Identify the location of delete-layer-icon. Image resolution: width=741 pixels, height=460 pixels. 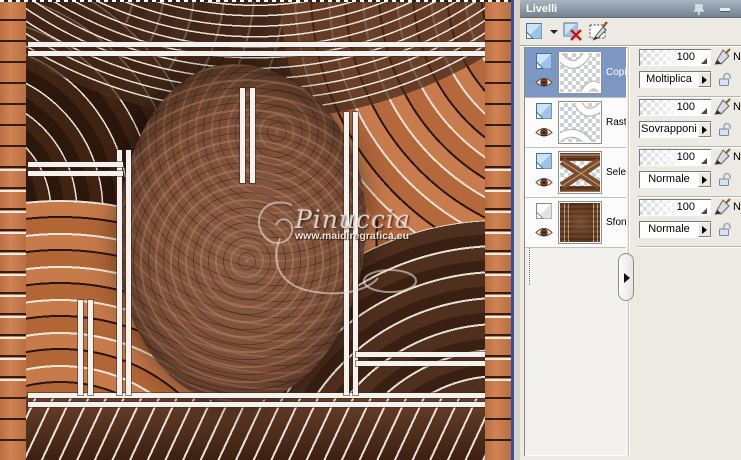
(572, 31).